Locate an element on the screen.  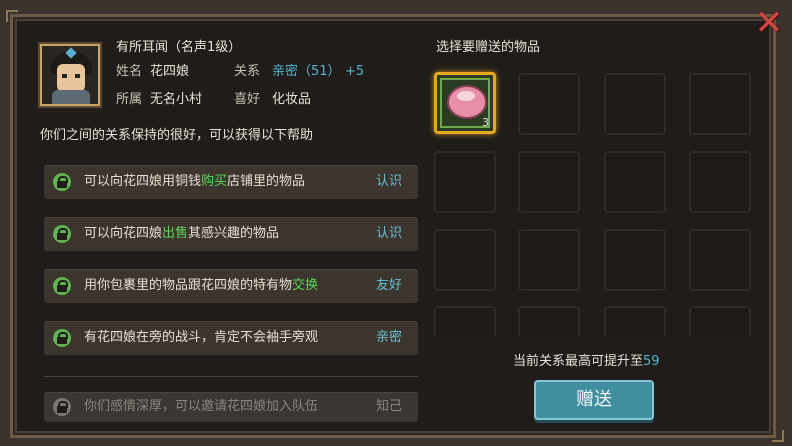
perk-text: 可以向花四娘用铜钱购买店铺里的物品 is located at coordinates (195, 181).